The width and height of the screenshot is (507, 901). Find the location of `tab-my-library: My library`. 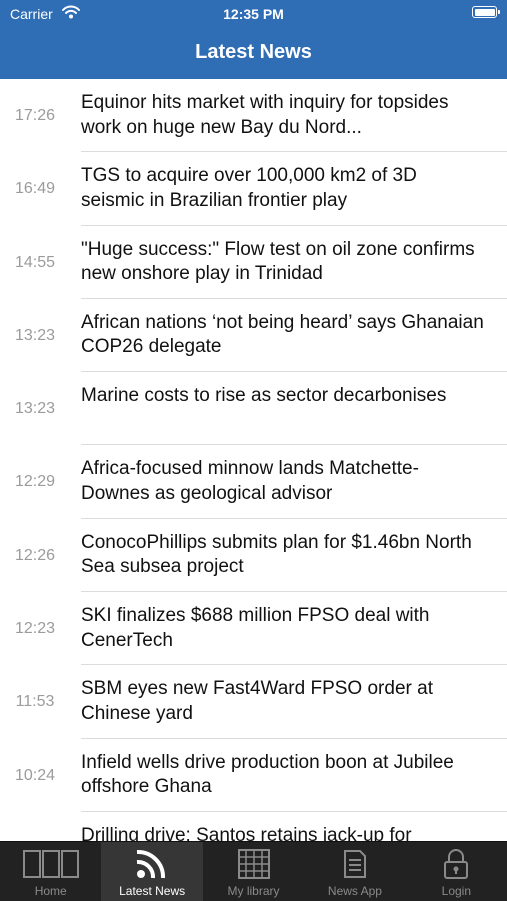

tab-my-library: My library is located at coordinates (253, 871).